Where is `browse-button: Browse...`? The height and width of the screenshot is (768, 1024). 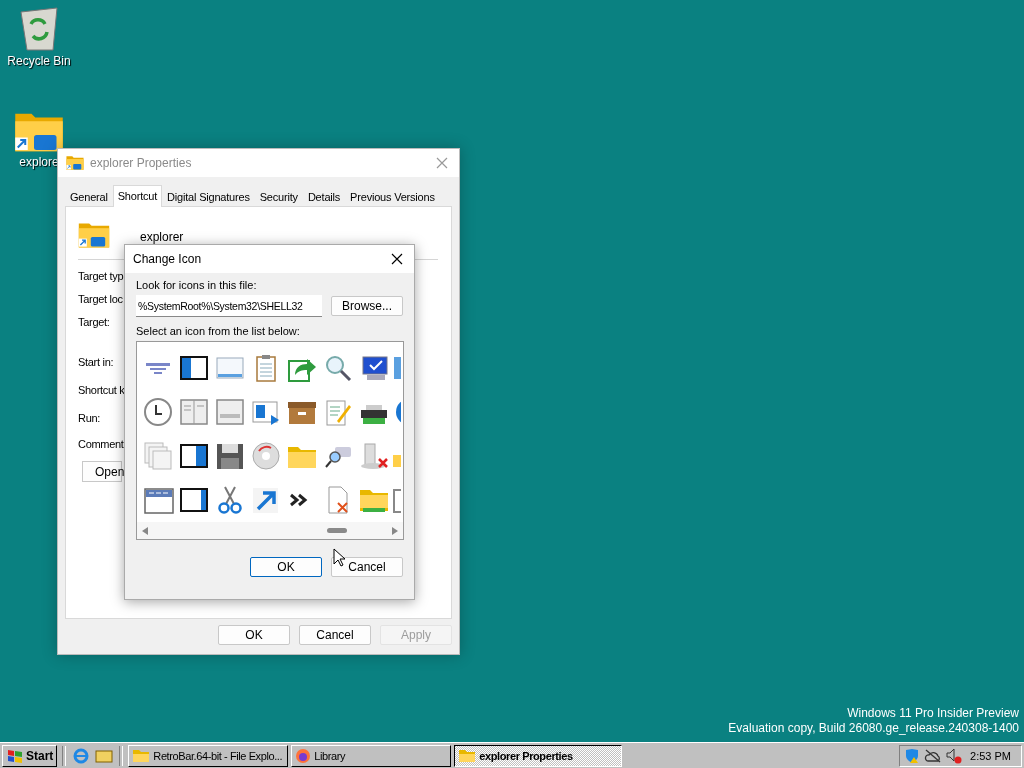
browse-button: Browse... is located at coordinates (367, 306).